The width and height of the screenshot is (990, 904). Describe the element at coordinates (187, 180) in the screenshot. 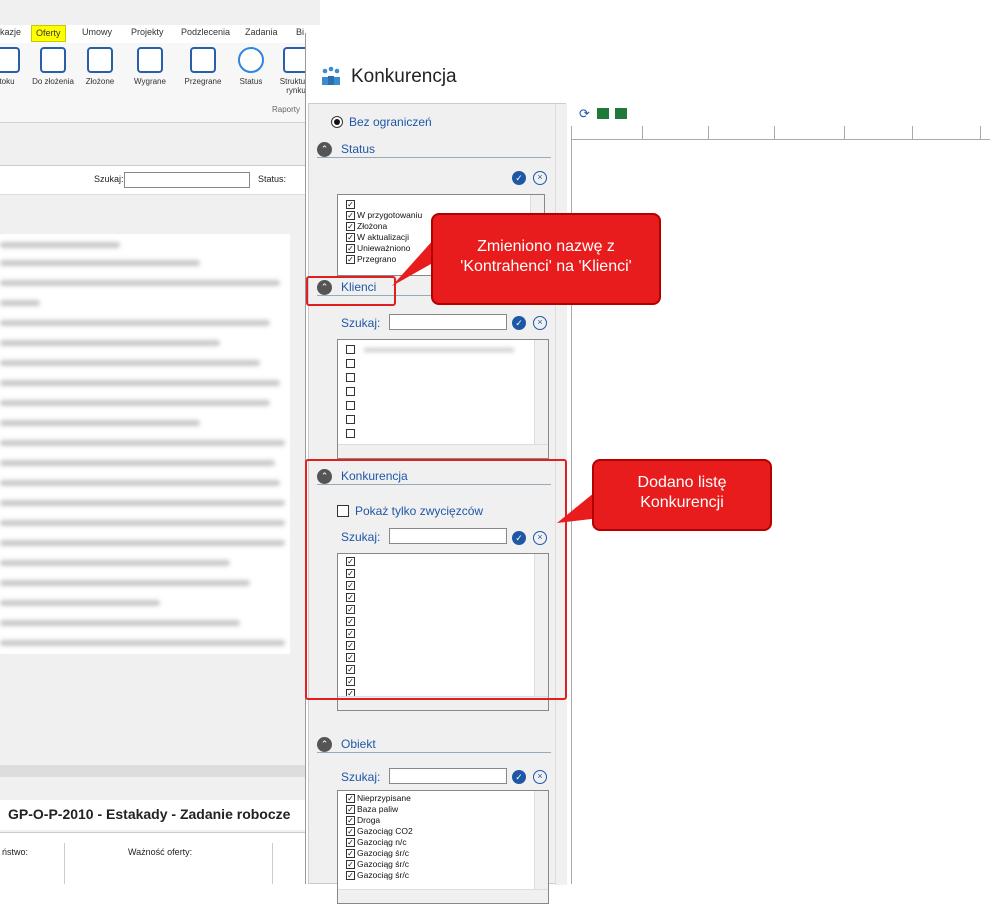

I see `search-input` at that location.